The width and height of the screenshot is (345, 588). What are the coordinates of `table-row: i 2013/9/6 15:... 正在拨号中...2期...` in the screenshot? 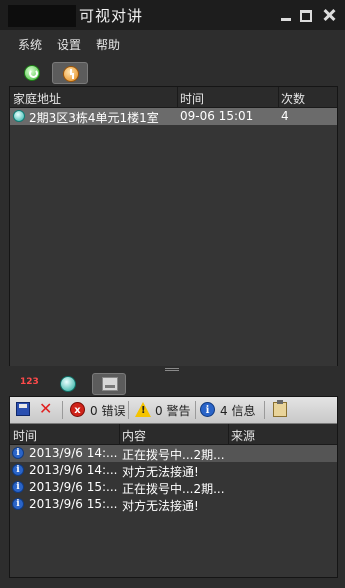 It's located at (173, 487).